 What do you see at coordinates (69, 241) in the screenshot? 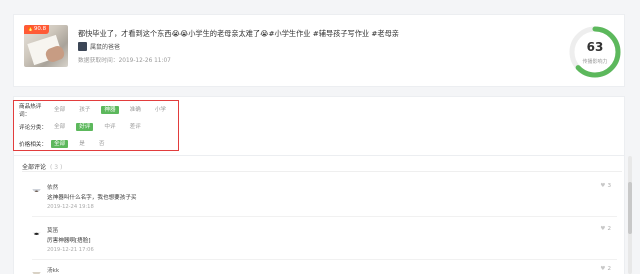
I see `comment-text: 厉害神器啊[捂脸]` at bounding box center [69, 241].